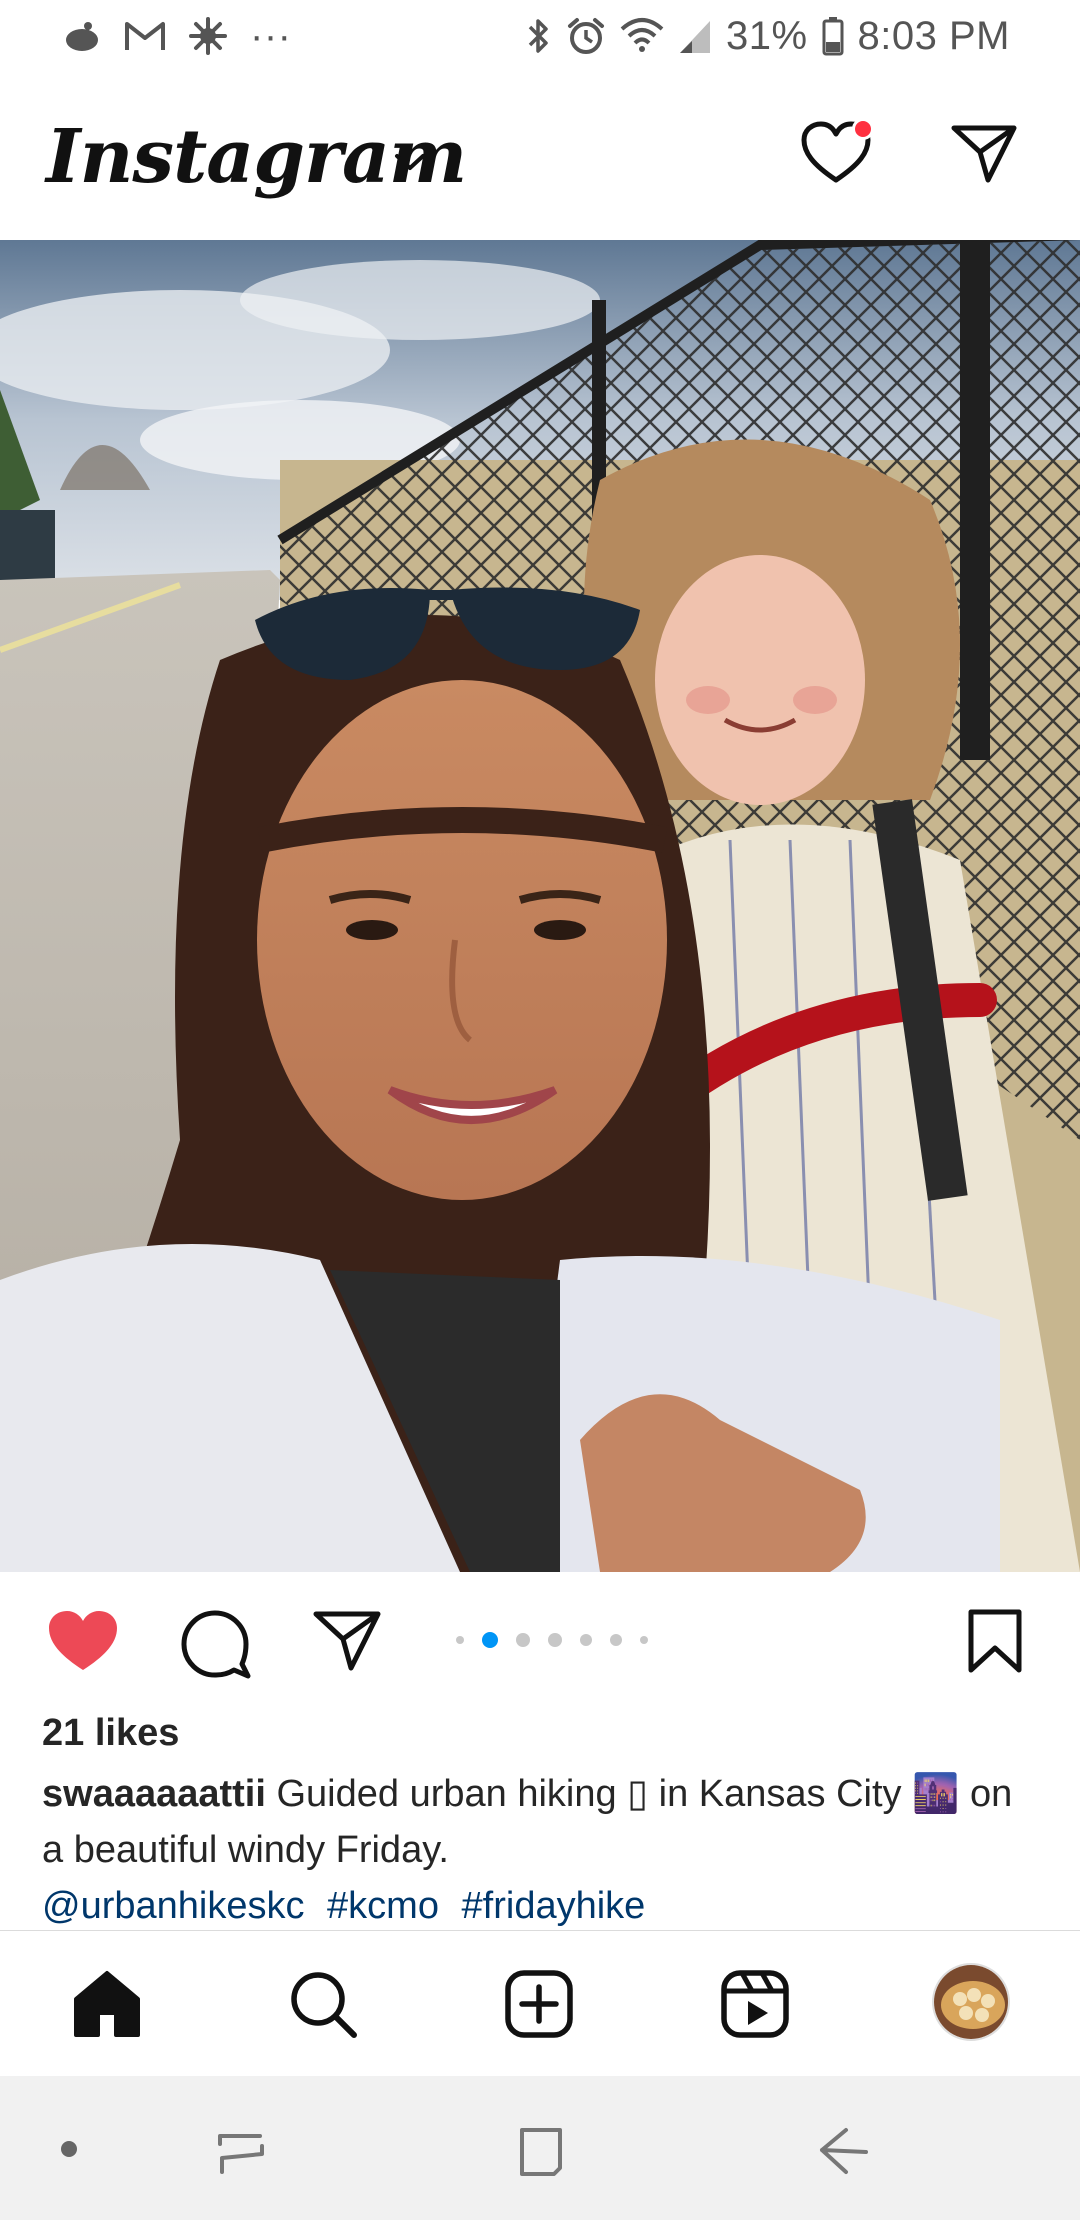 Image resolution: width=1080 pixels, height=2220 pixels. I want to click on app-header: Instagram, so click(540, 170).